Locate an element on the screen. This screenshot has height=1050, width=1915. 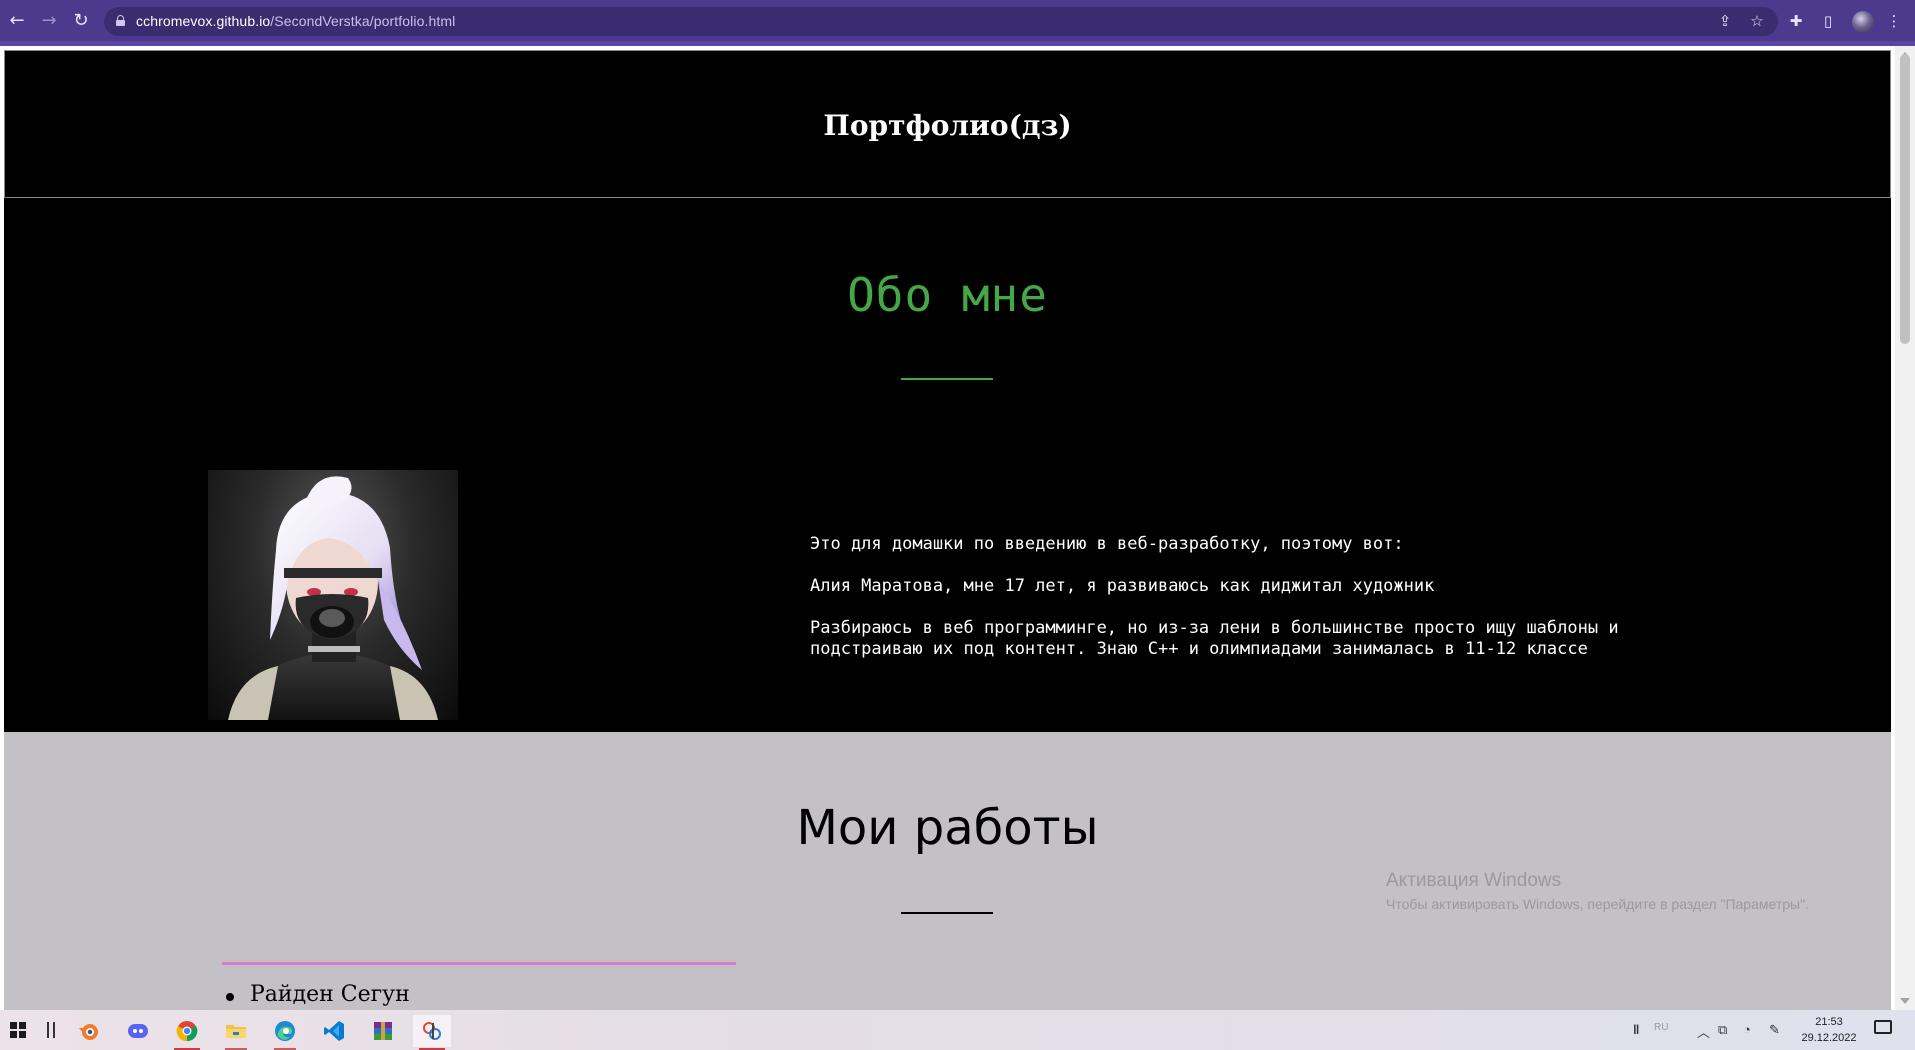
avatar-artwork is located at coordinates (333, 595).